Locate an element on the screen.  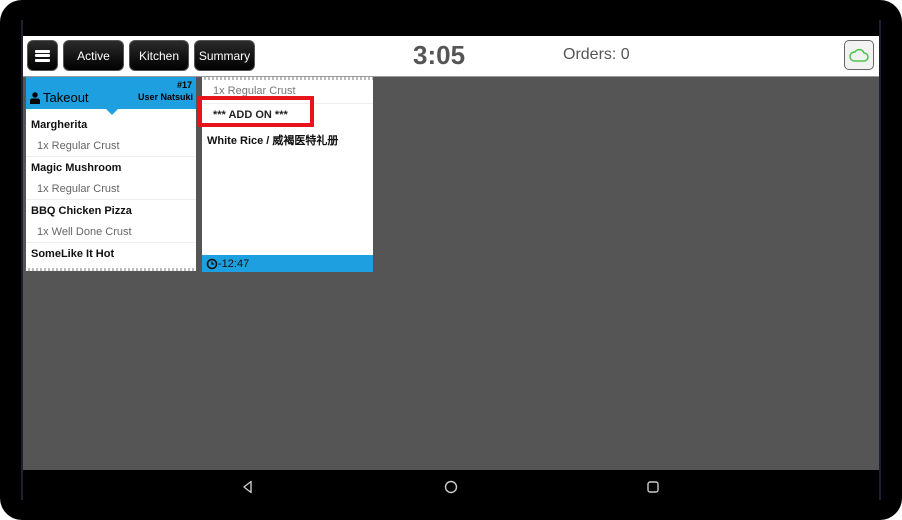
cloud-sync-icon is located at coordinates (859, 55).